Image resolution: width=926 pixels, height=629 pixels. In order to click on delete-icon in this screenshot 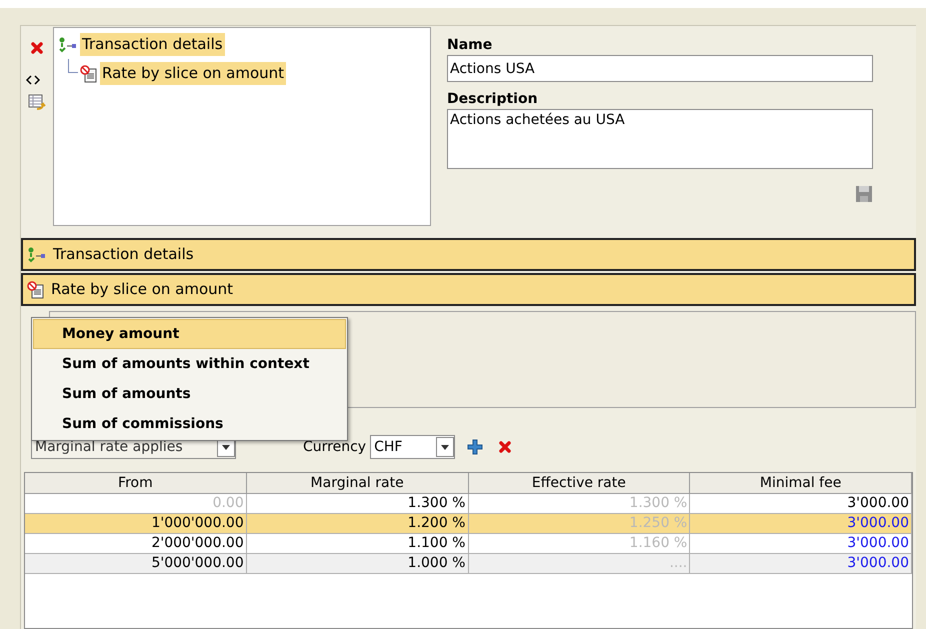, I will do `click(37, 48)`.